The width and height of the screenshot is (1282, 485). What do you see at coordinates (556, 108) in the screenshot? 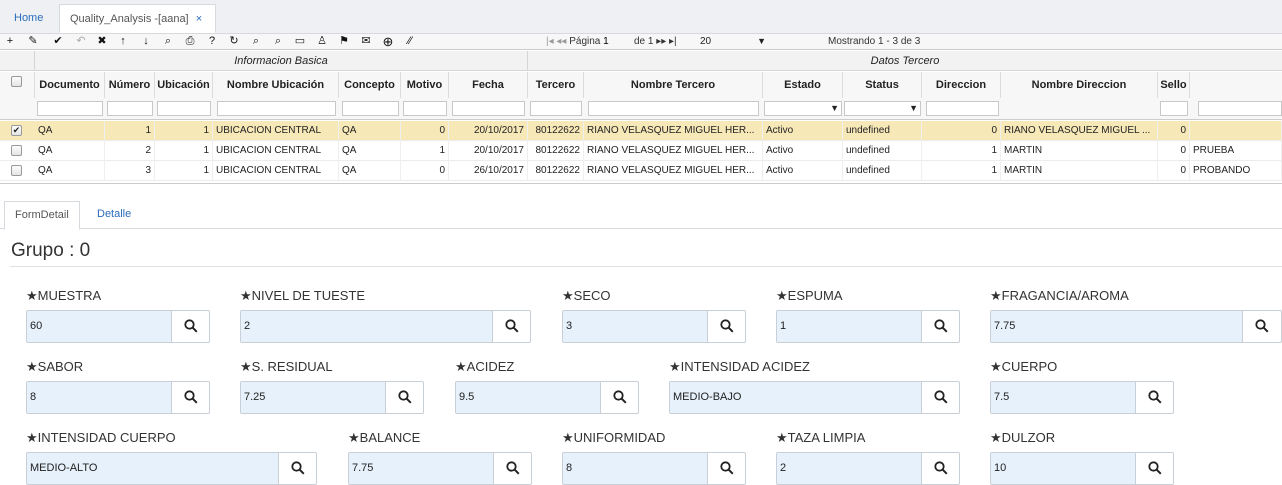
I see `filter-tercero` at bounding box center [556, 108].